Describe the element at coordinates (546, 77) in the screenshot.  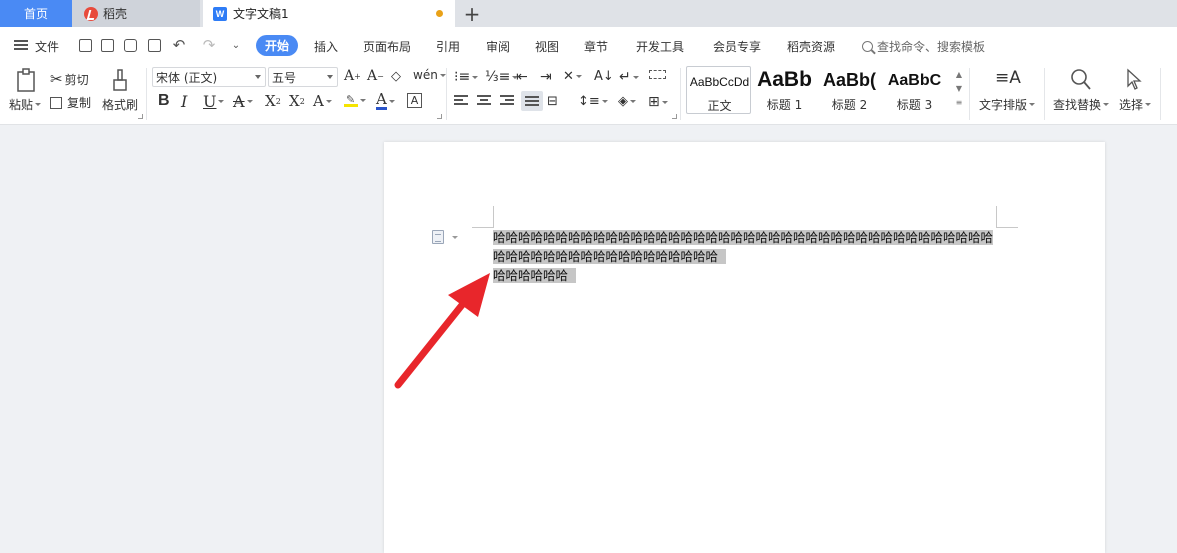
I see `increase-indent-icon: ⇥` at that location.